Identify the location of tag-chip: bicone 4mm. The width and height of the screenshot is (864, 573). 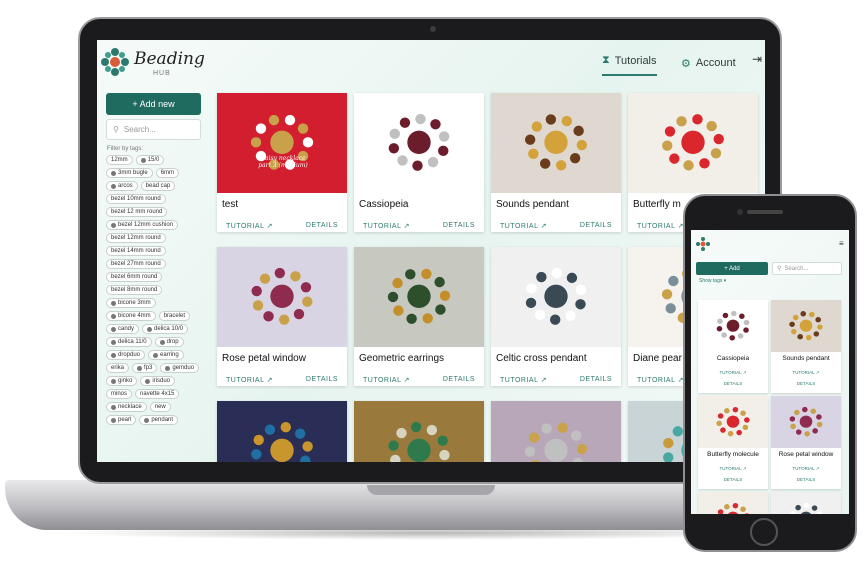
(131, 316).